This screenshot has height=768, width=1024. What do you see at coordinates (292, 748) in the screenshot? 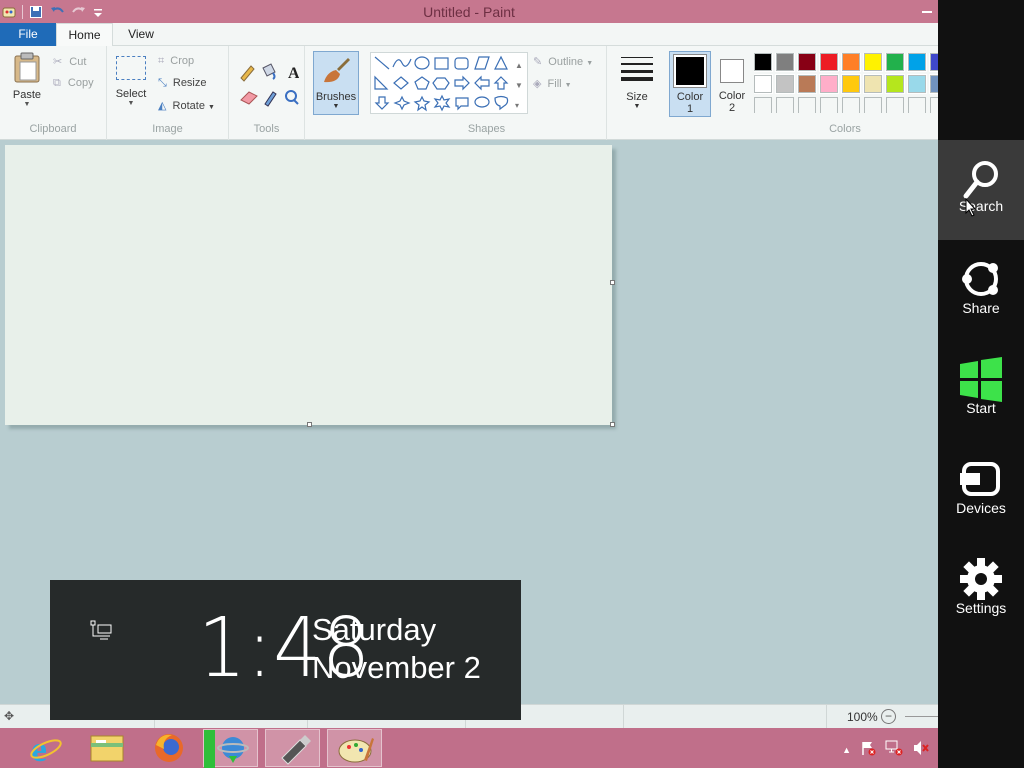
I see `taskbar-usb-drive` at bounding box center [292, 748].